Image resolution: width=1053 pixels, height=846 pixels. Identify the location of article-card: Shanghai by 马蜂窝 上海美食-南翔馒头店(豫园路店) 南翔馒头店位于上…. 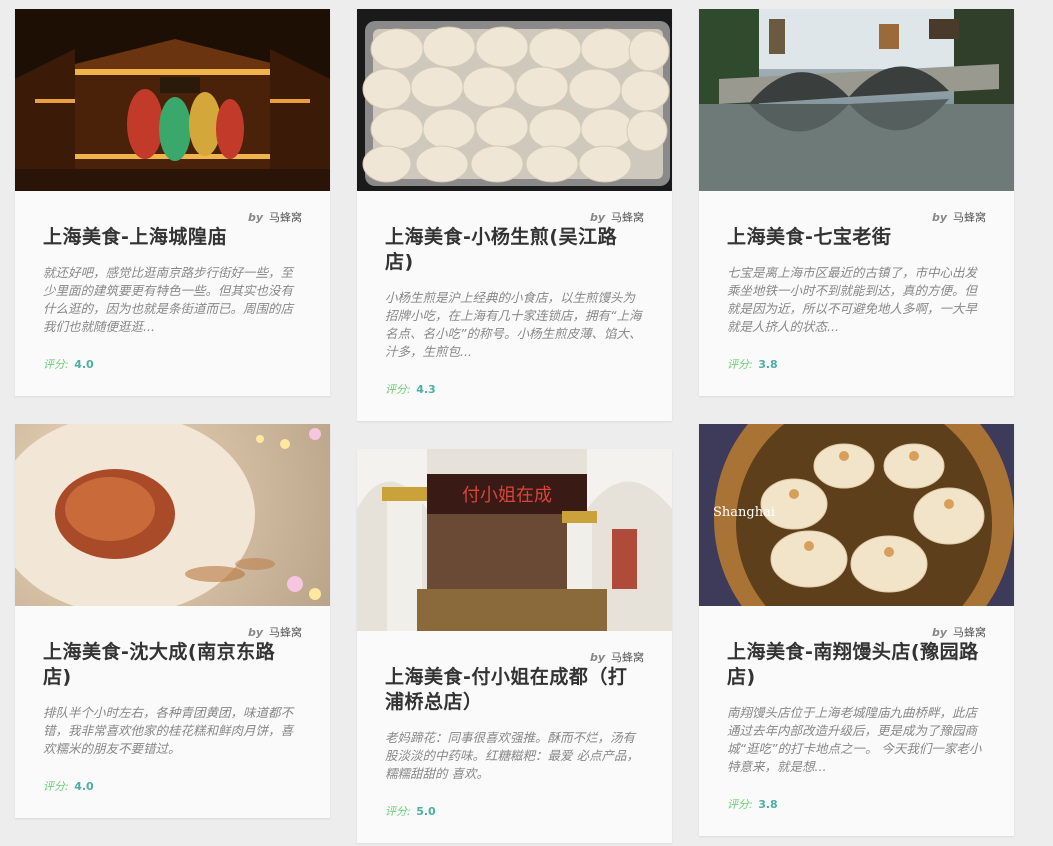
(856, 630).